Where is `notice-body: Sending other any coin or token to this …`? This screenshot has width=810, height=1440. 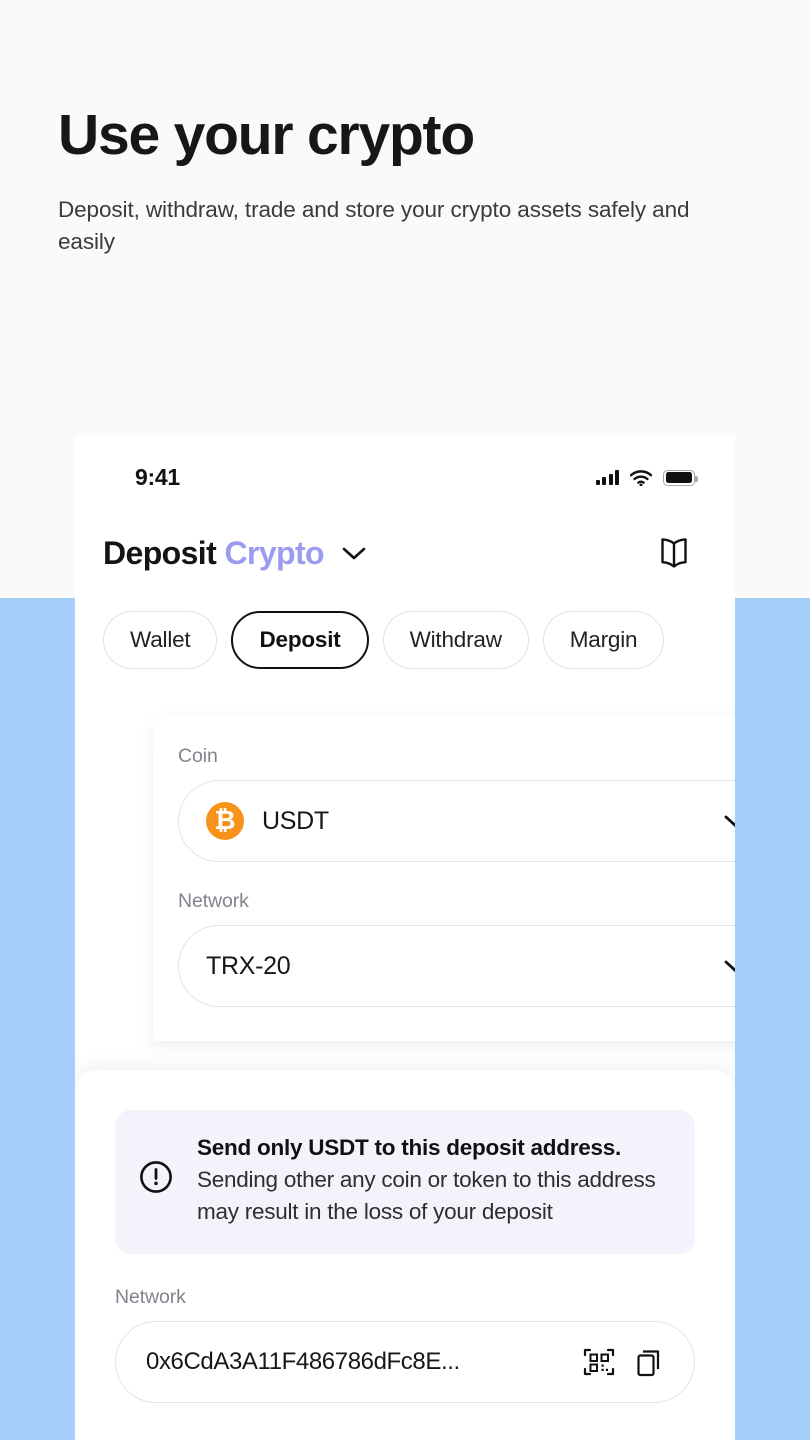
notice-body: Sending other any coin or token to this … is located at coordinates (426, 1195).